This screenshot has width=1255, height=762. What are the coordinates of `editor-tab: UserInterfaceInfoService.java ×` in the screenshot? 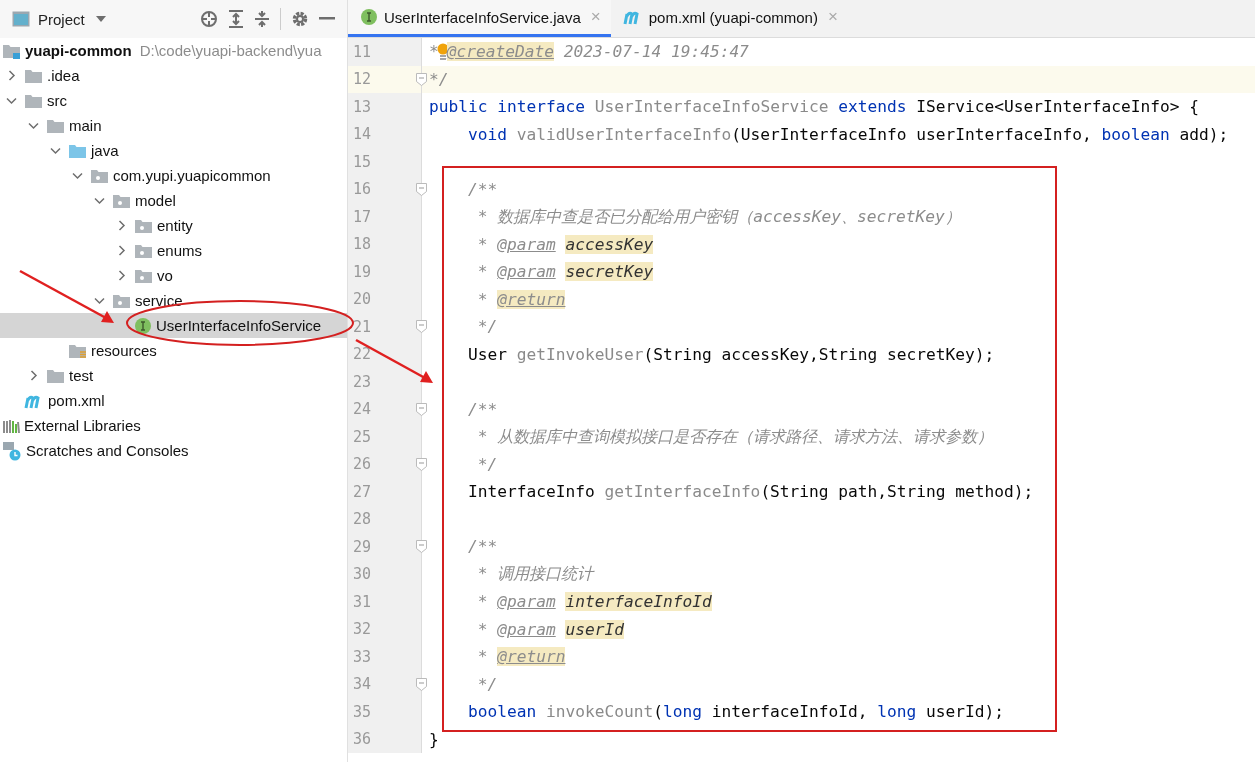 It's located at (479, 18).